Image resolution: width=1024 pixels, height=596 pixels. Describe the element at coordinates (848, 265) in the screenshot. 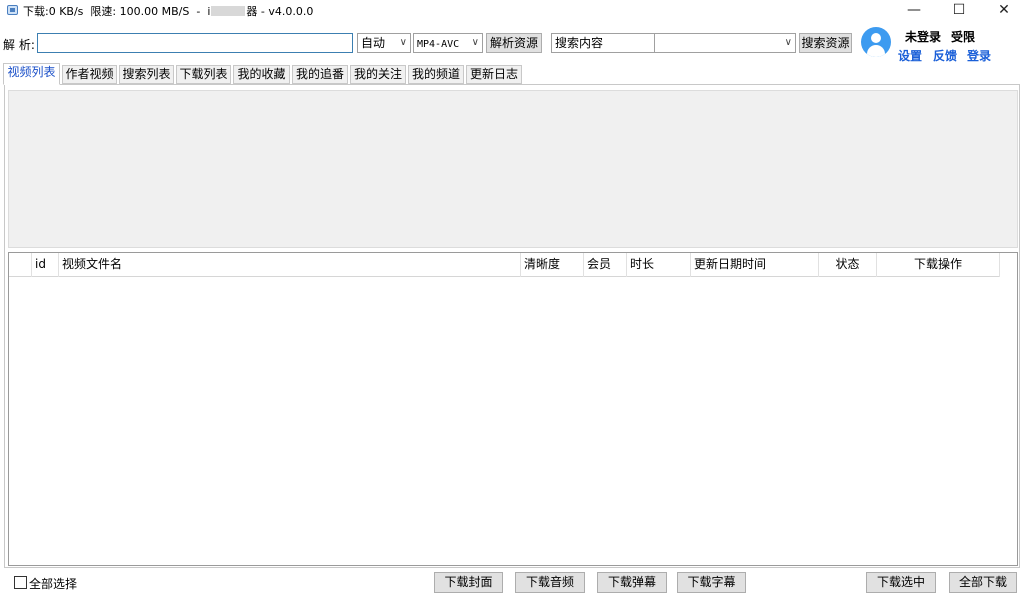

I see `column-header-status: 状态` at that location.